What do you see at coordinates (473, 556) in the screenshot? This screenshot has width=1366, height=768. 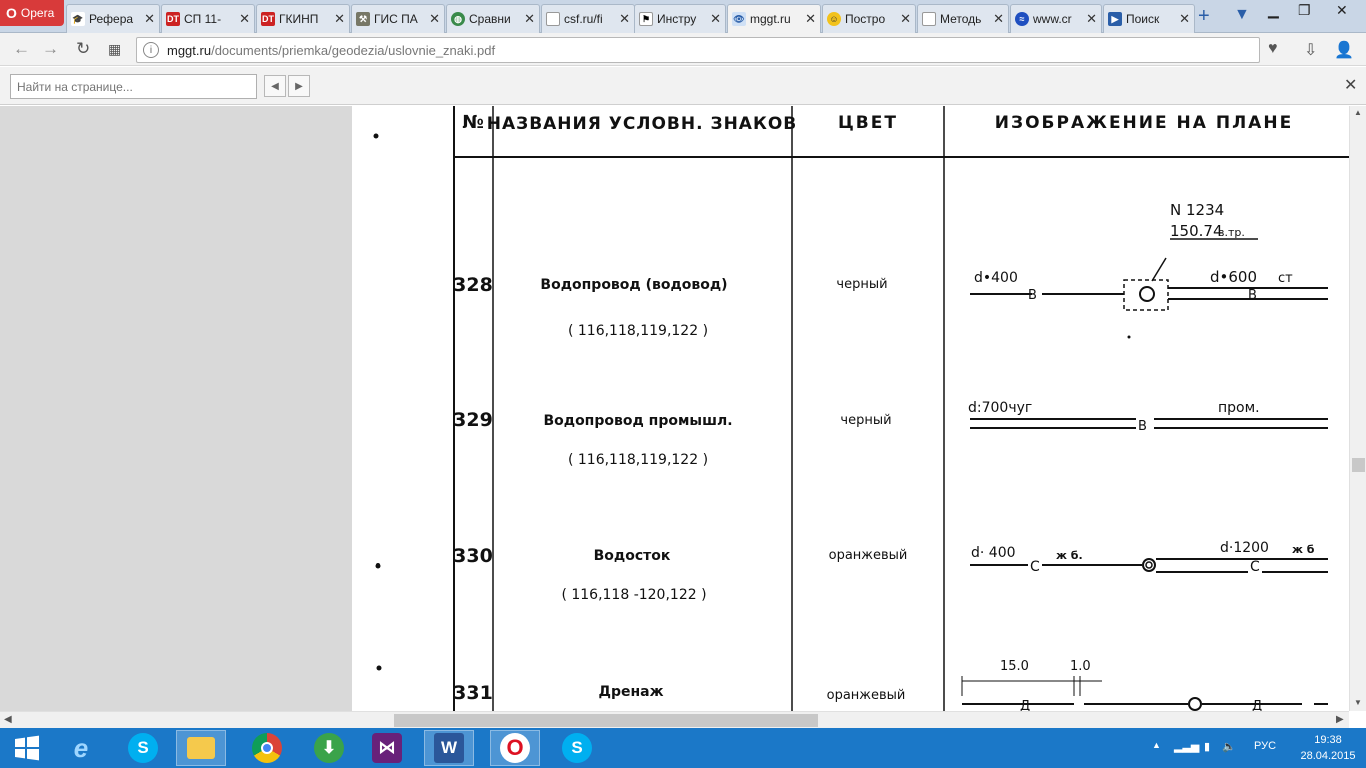 I see `row-330-number: 330` at bounding box center [473, 556].